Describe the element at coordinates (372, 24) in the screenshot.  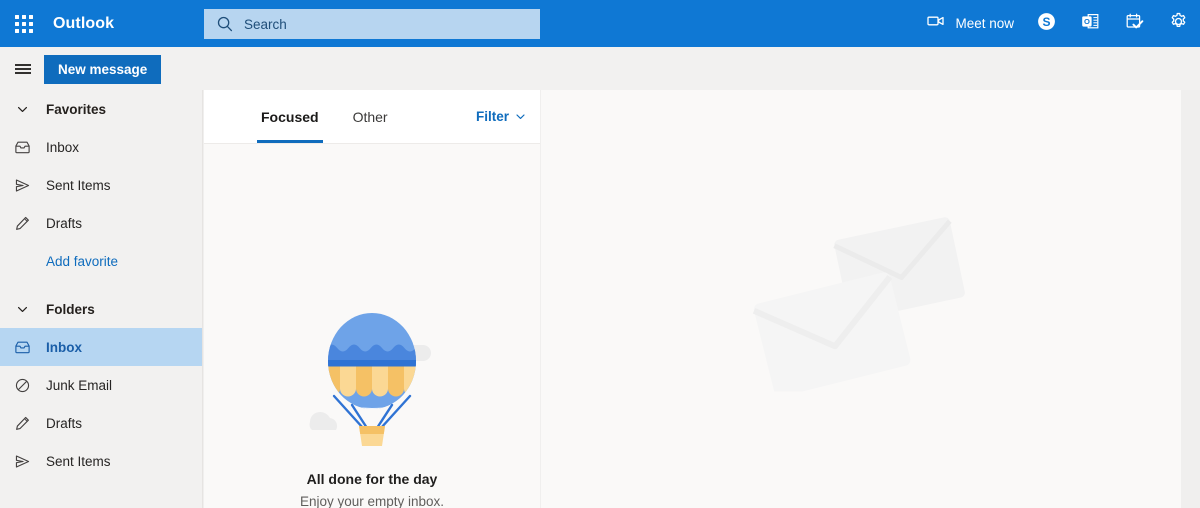
I see `search-box: Search` at that location.